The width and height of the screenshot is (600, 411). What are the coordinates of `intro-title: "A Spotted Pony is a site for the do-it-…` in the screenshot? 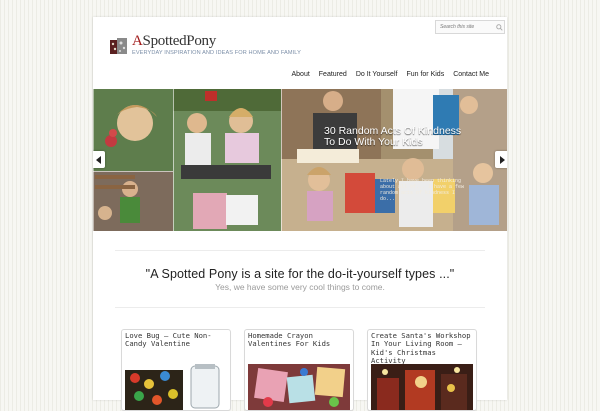 It's located at (300, 274).